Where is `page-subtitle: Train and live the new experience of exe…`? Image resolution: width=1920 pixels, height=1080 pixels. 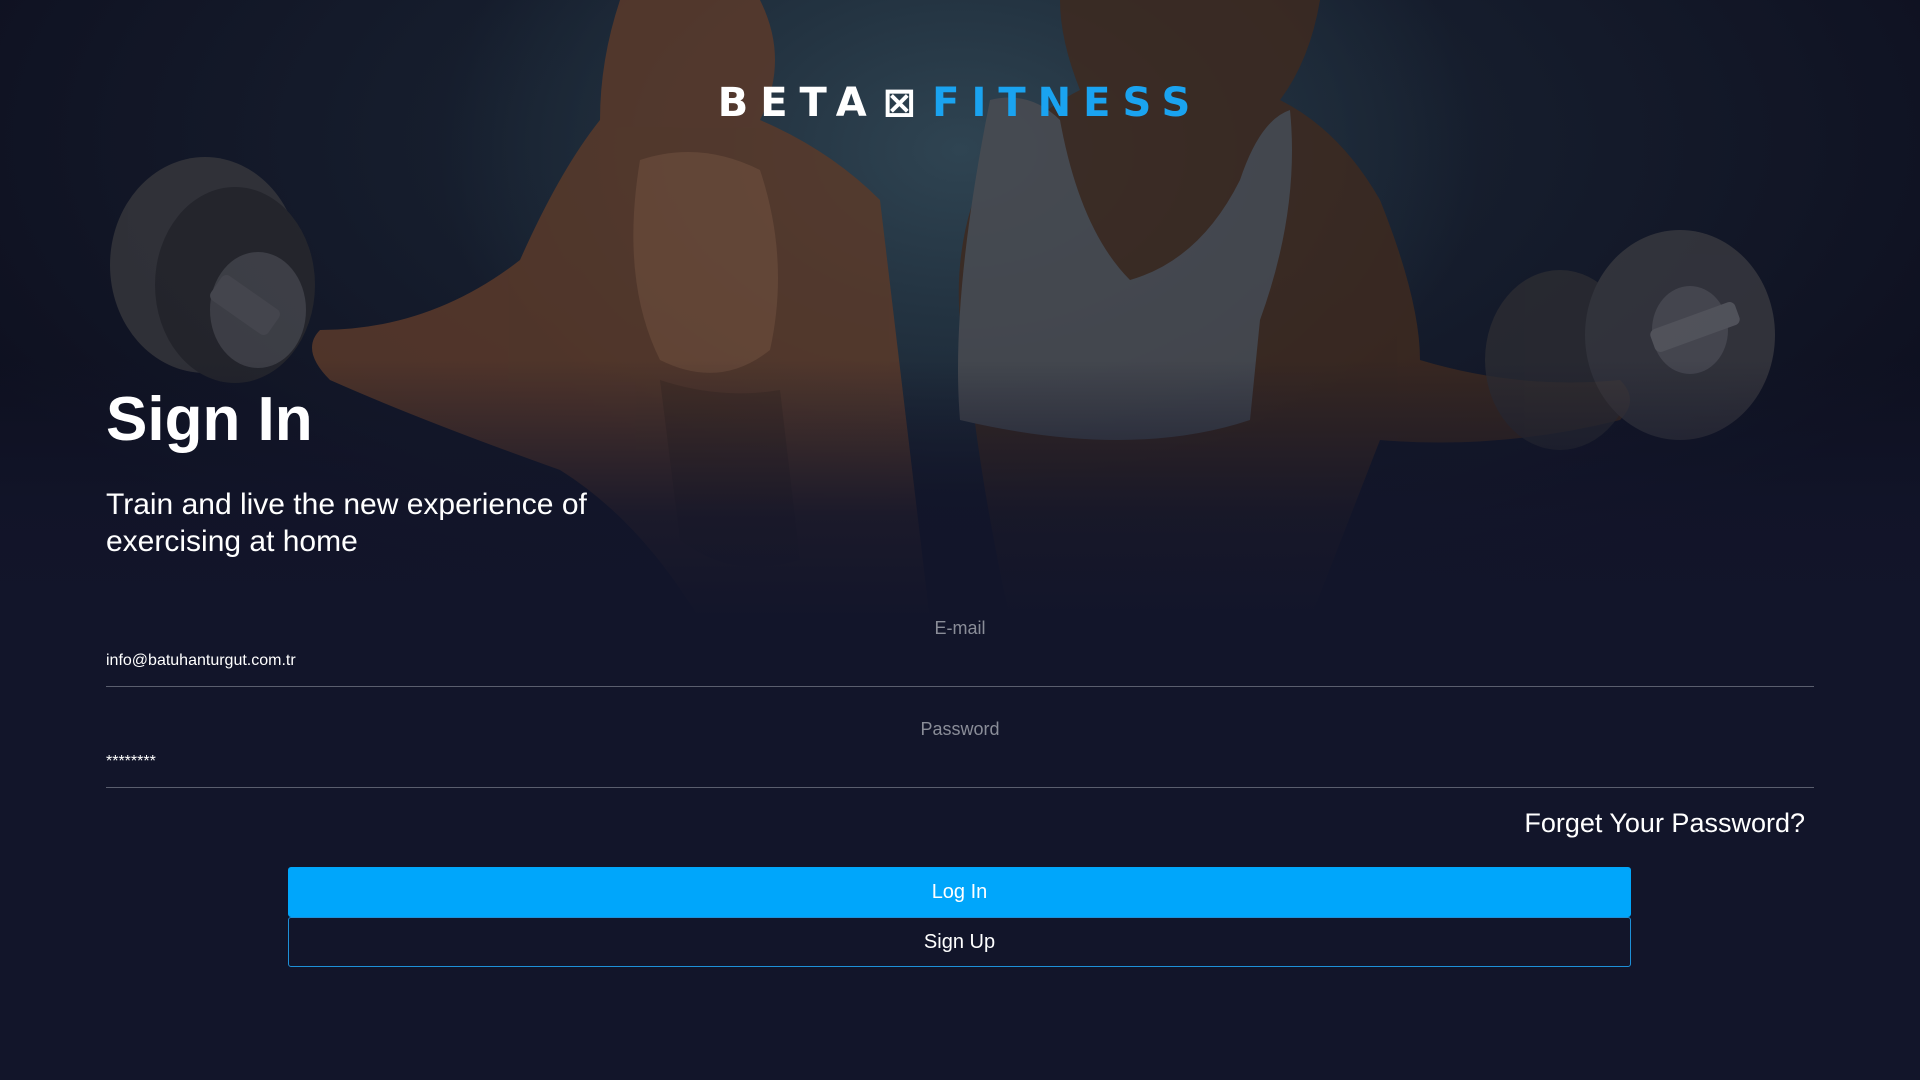
page-subtitle: Train and live the new experience of exe… is located at coordinates (346, 523).